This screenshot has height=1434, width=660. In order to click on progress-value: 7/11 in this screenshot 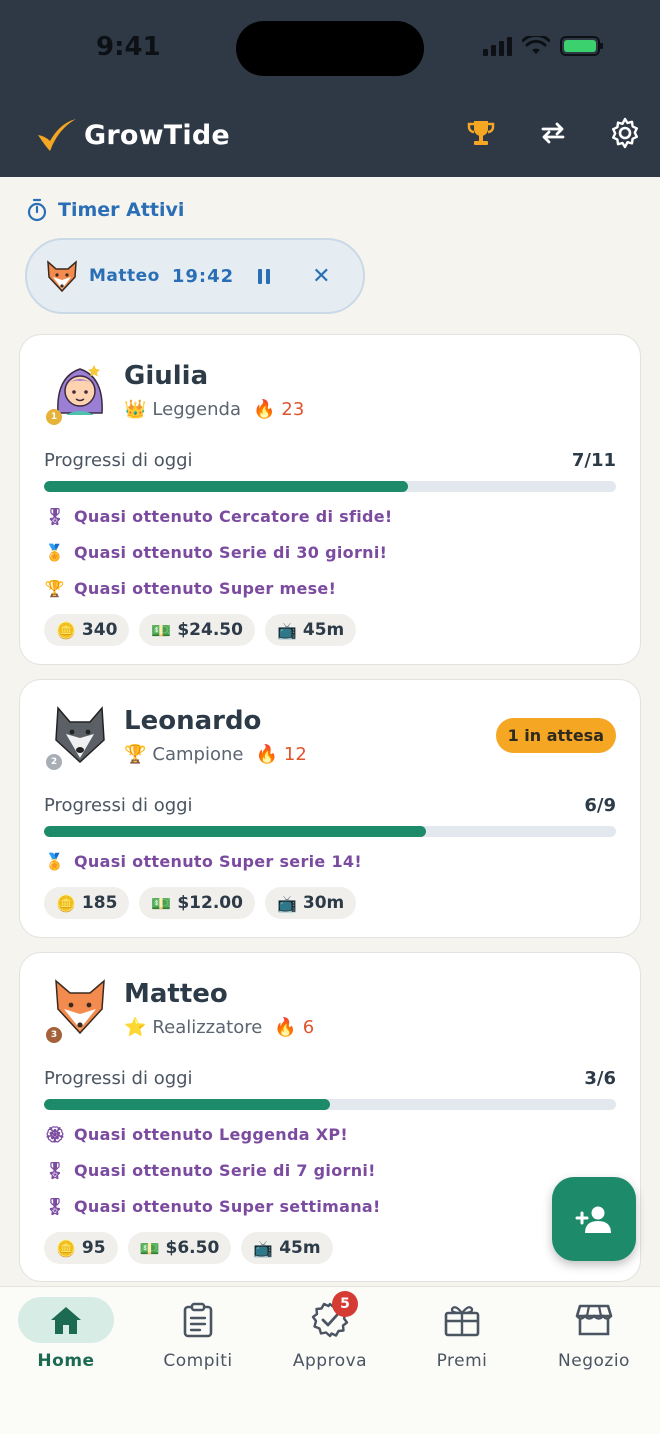, I will do `click(593, 460)`.